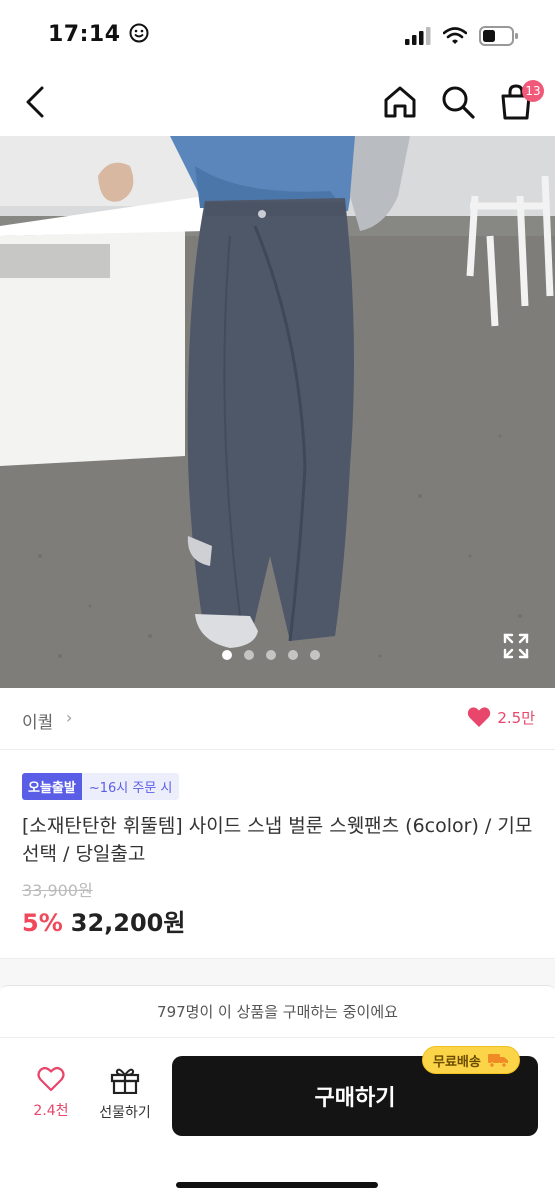  Describe the element at coordinates (533, 91) in the screenshot. I see `cart-count-badge: 13` at that location.